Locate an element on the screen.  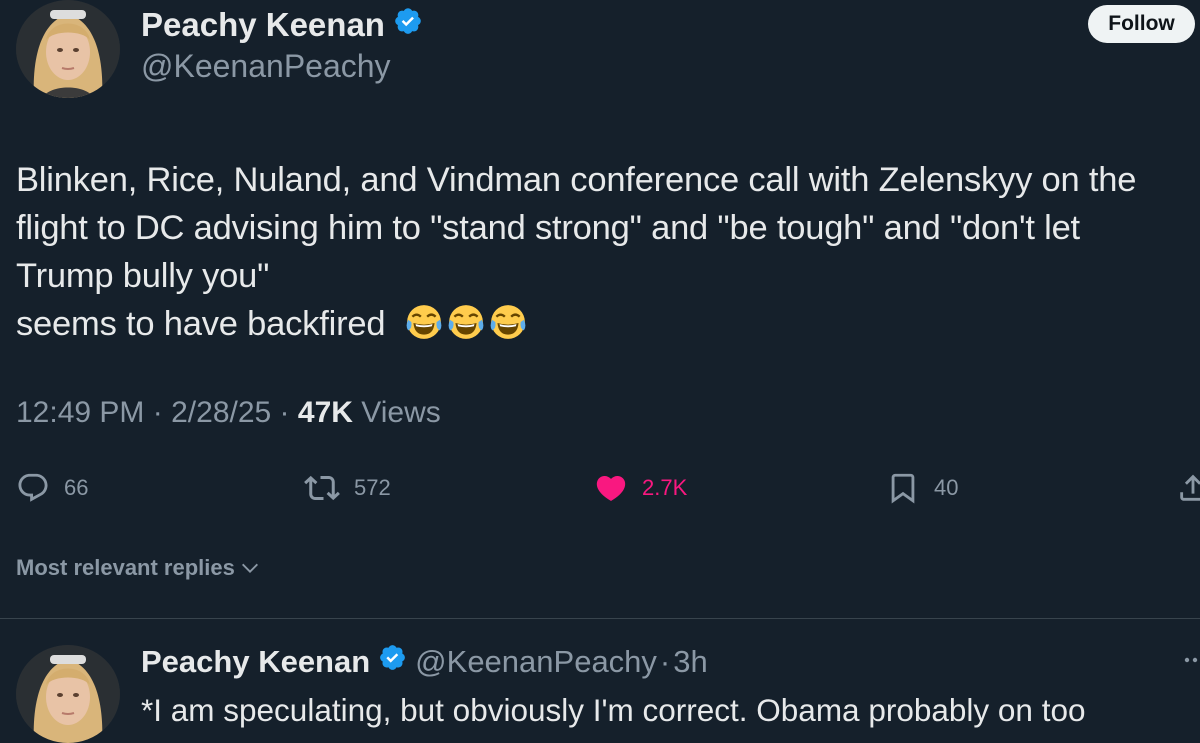
repost-button: 572 is located at coordinates (347, 488).